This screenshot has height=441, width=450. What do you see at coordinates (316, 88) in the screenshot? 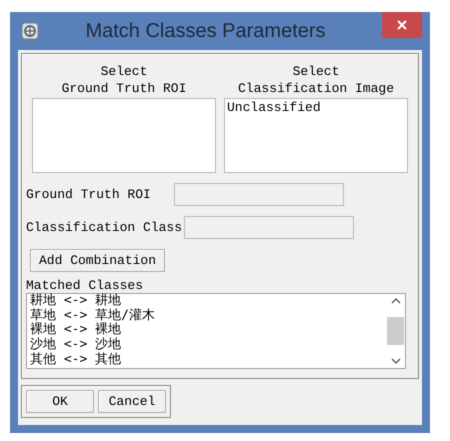
I see `list-label: Classification Image` at bounding box center [316, 88].